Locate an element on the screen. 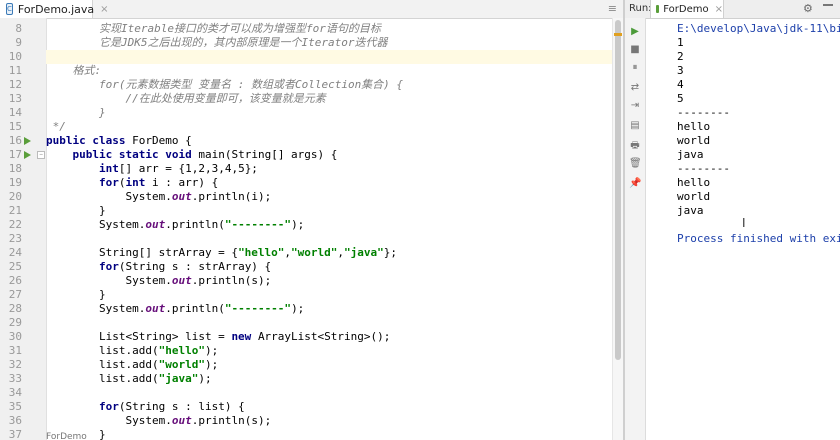 Image resolution: width=840 pixels, height=440 pixels. tab-fordemo-java: C ForDemo.java × is located at coordinates (54, 9).